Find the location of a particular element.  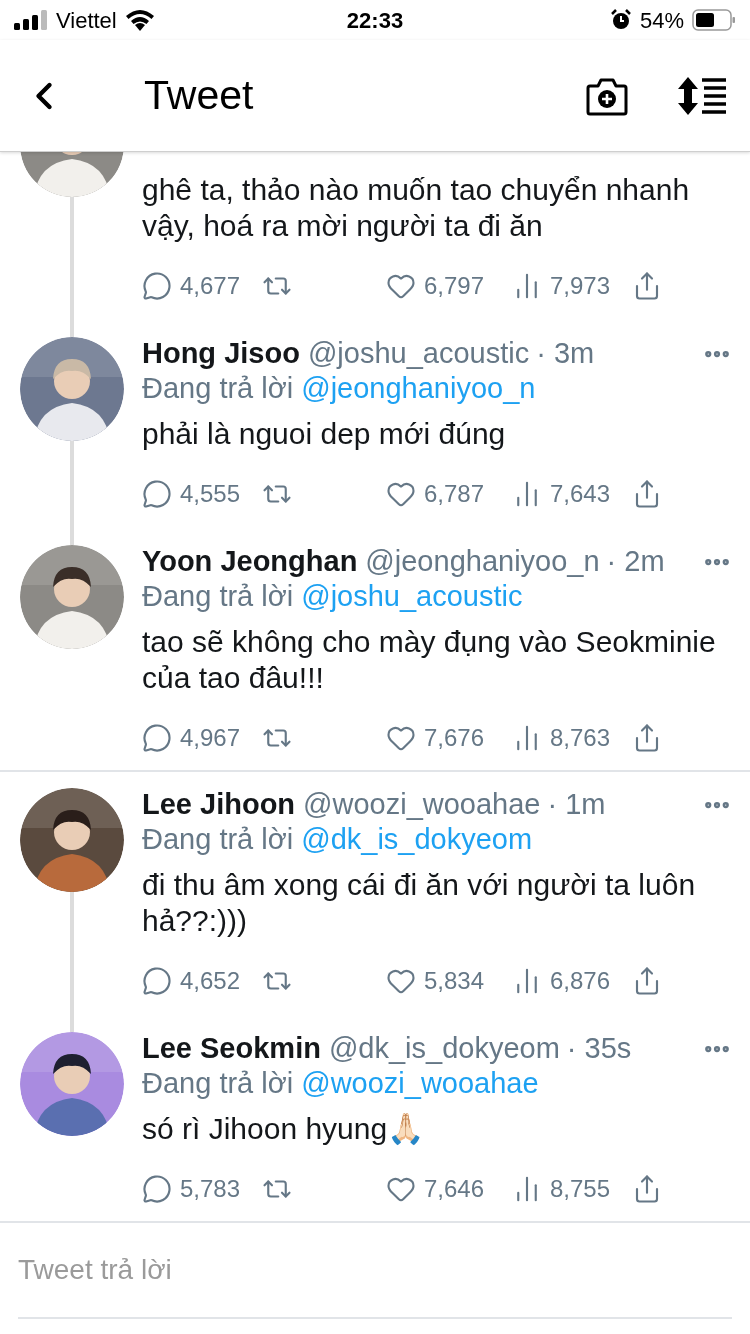

count-text: 4,555 is located at coordinates (210, 494).